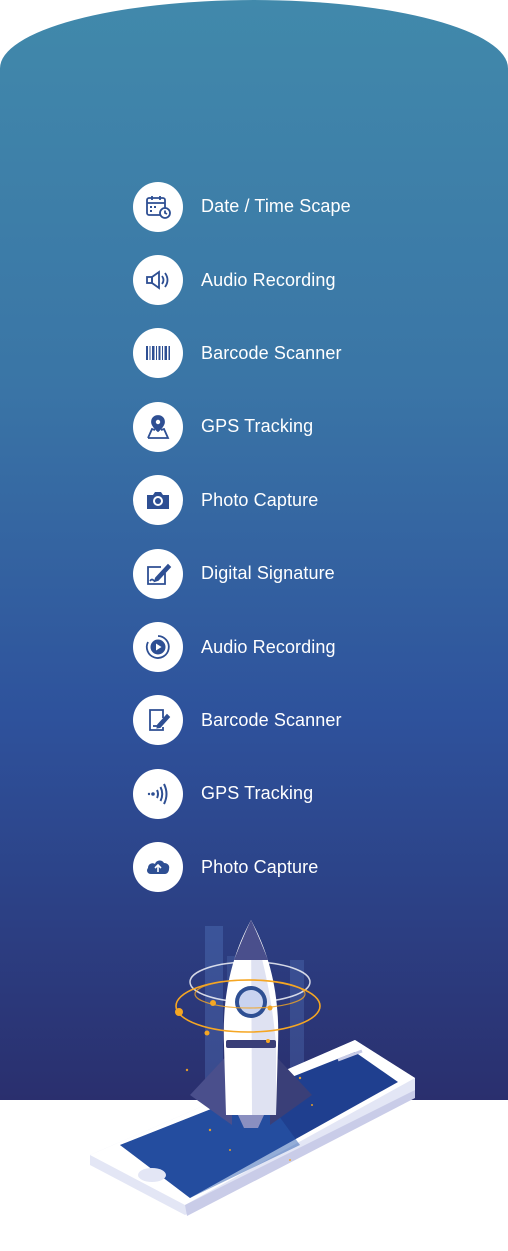 Image resolution: width=508 pixels, height=1251 pixels. I want to click on speaker-icon, so click(158, 280).